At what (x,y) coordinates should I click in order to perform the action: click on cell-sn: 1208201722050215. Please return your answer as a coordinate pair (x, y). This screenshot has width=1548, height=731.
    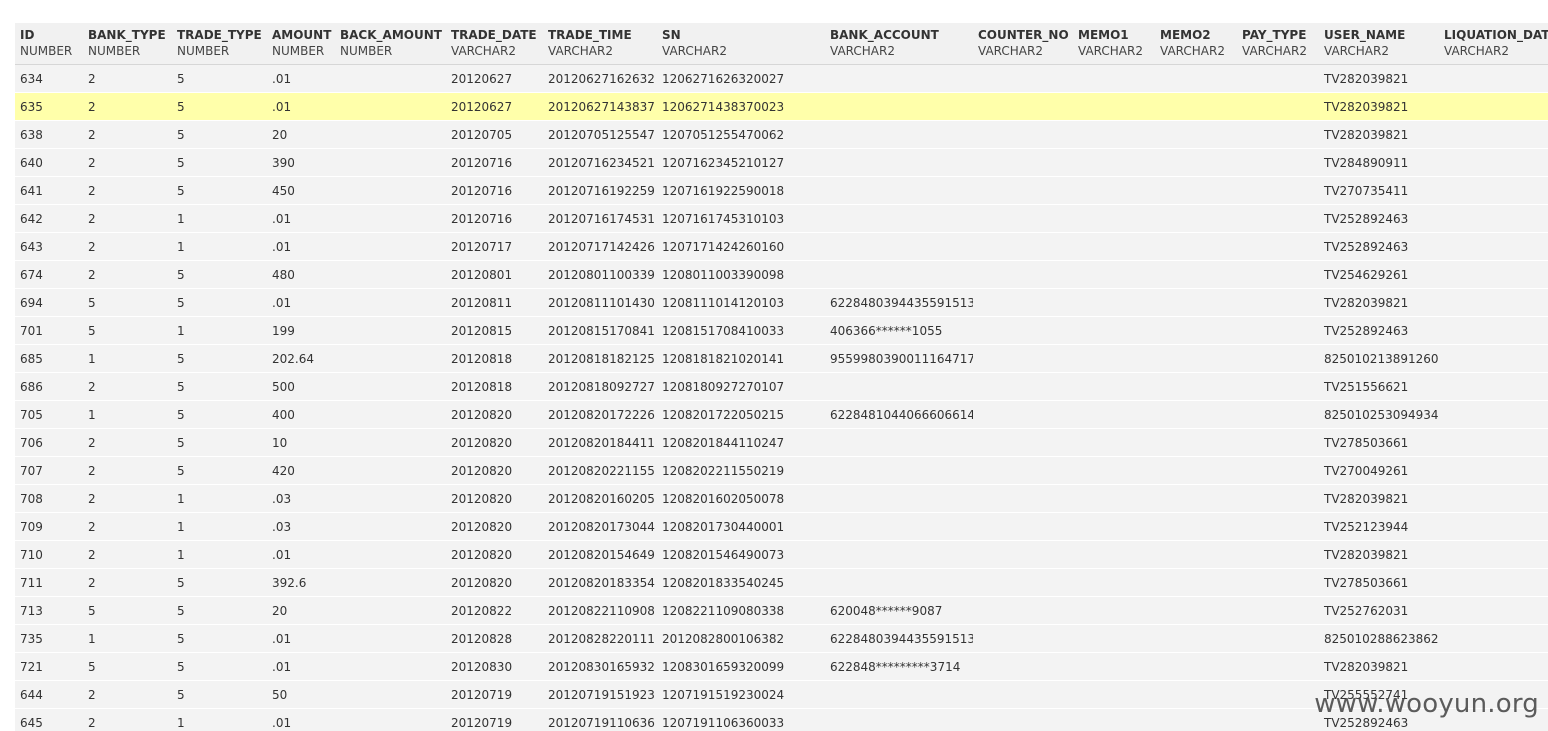
    Looking at the image, I should click on (741, 414).